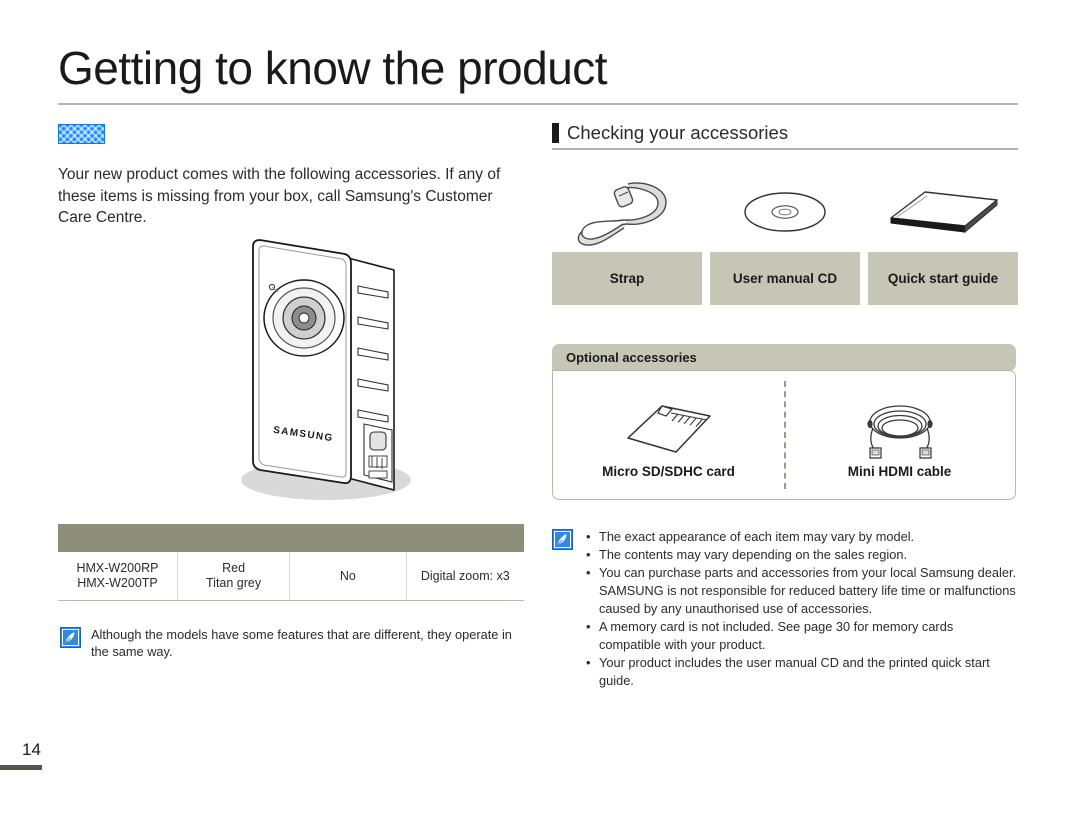 The width and height of the screenshot is (1080, 825). Describe the element at coordinates (31, 749) in the screenshot. I see `page-number: 14` at that location.